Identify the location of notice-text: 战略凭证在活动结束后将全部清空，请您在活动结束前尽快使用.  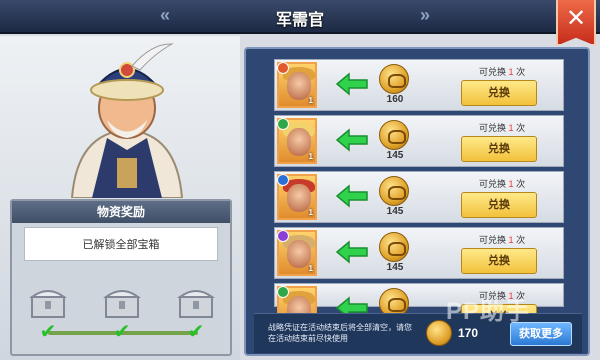
(340, 333).